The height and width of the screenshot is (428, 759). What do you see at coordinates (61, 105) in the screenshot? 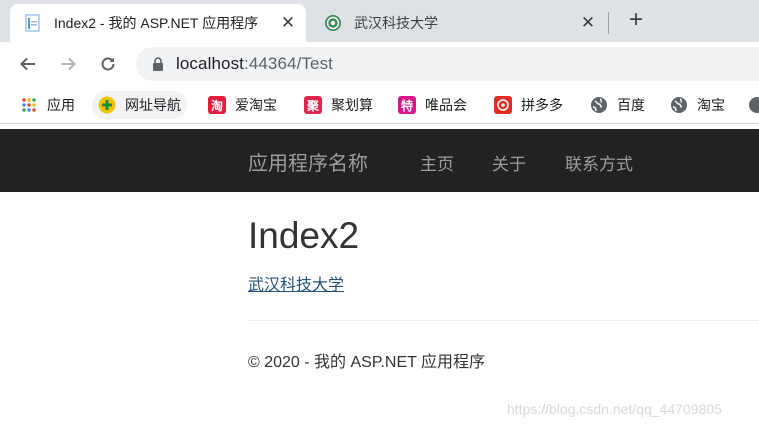
I see `bookmark-label: 应用` at bounding box center [61, 105].